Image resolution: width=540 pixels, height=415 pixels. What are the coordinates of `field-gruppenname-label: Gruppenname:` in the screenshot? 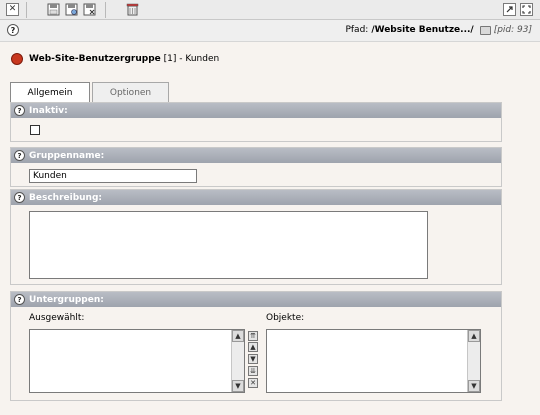 It's located at (67, 155).